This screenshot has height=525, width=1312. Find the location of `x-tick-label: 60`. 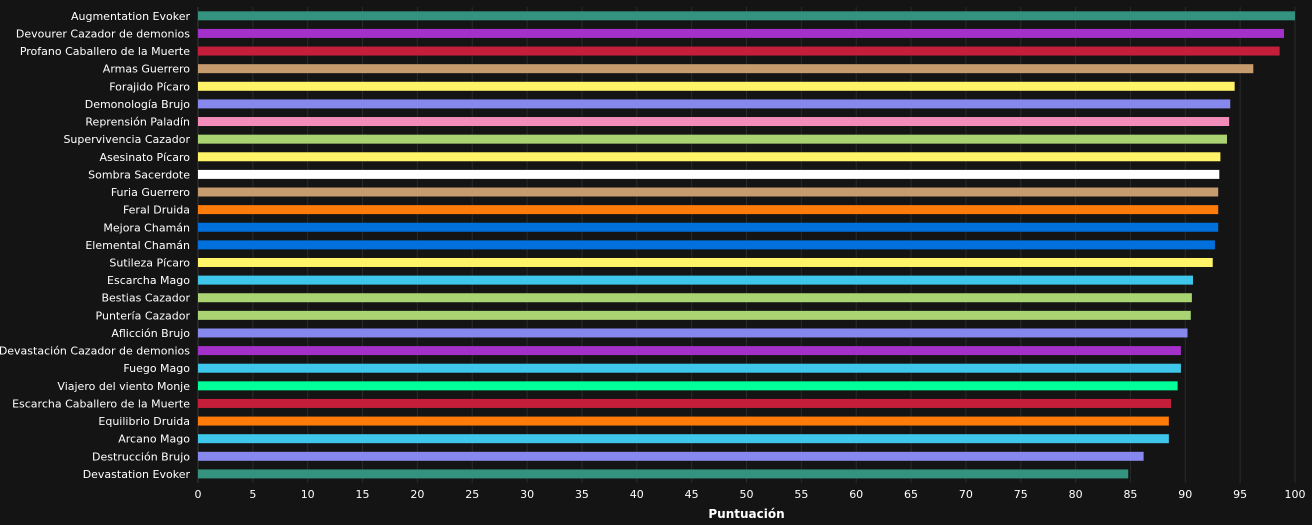

x-tick-label: 60 is located at coordinates (856, 494).